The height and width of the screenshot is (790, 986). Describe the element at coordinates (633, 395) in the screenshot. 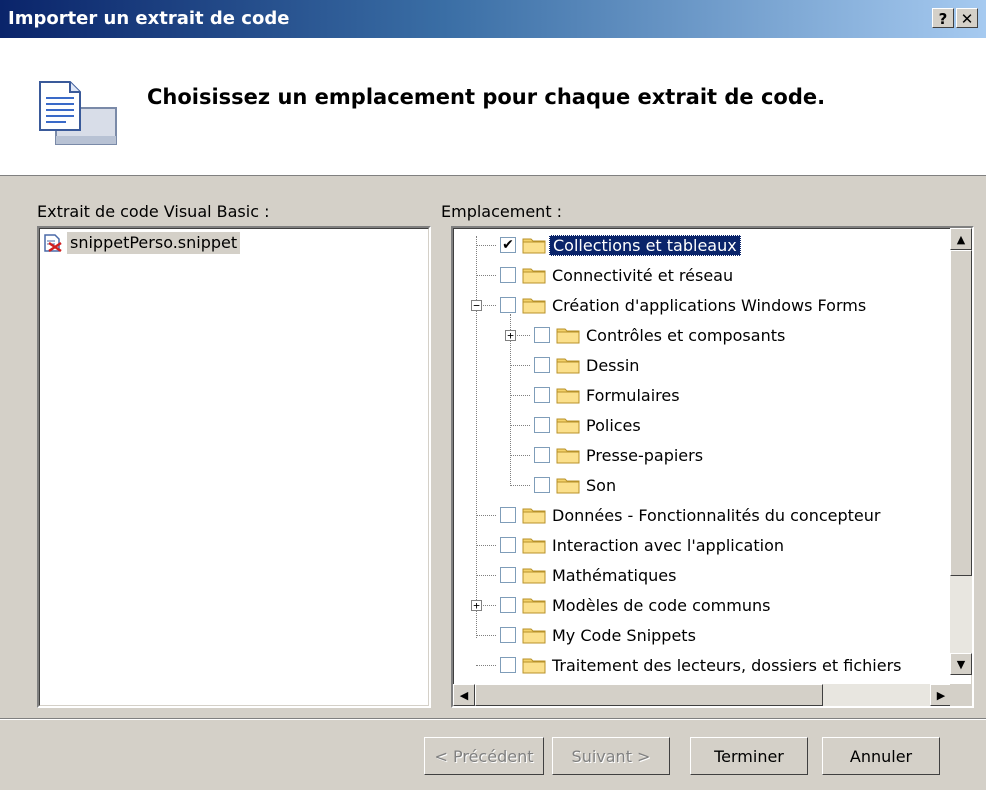

I see `tree-item-label: Formulaires` at that location.